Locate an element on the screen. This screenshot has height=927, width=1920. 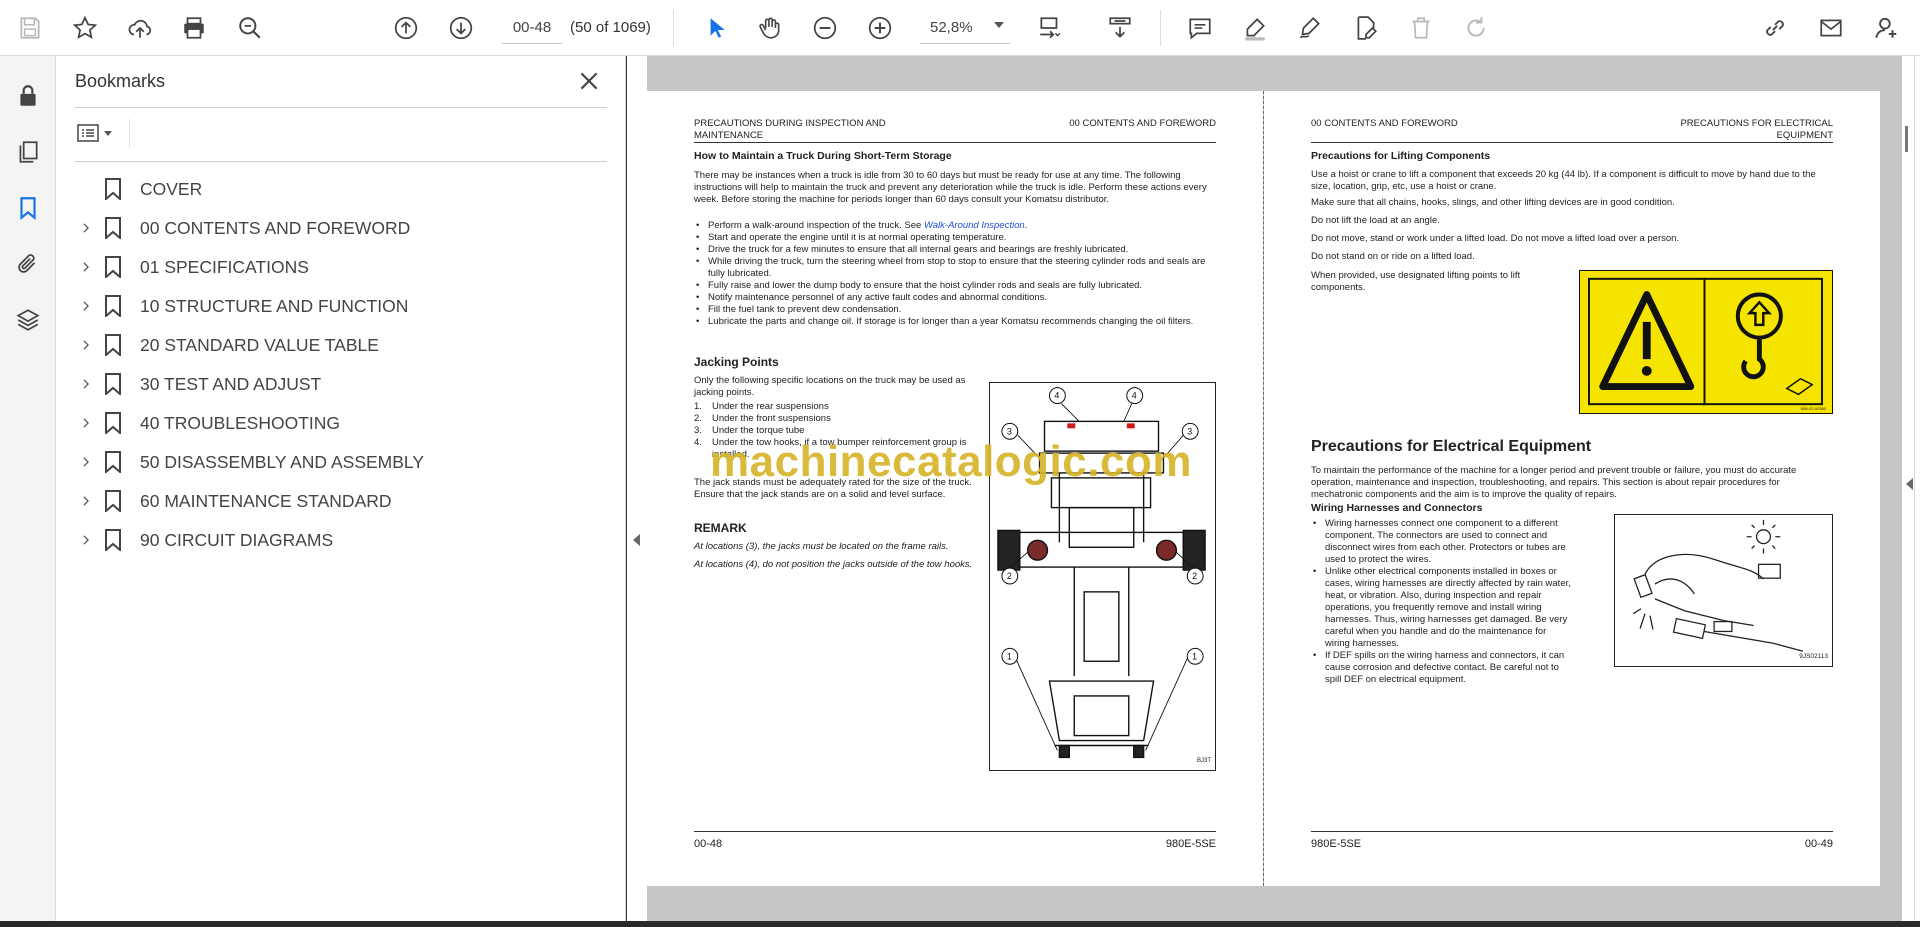
lock-icon is located at coordinates (28, 96).